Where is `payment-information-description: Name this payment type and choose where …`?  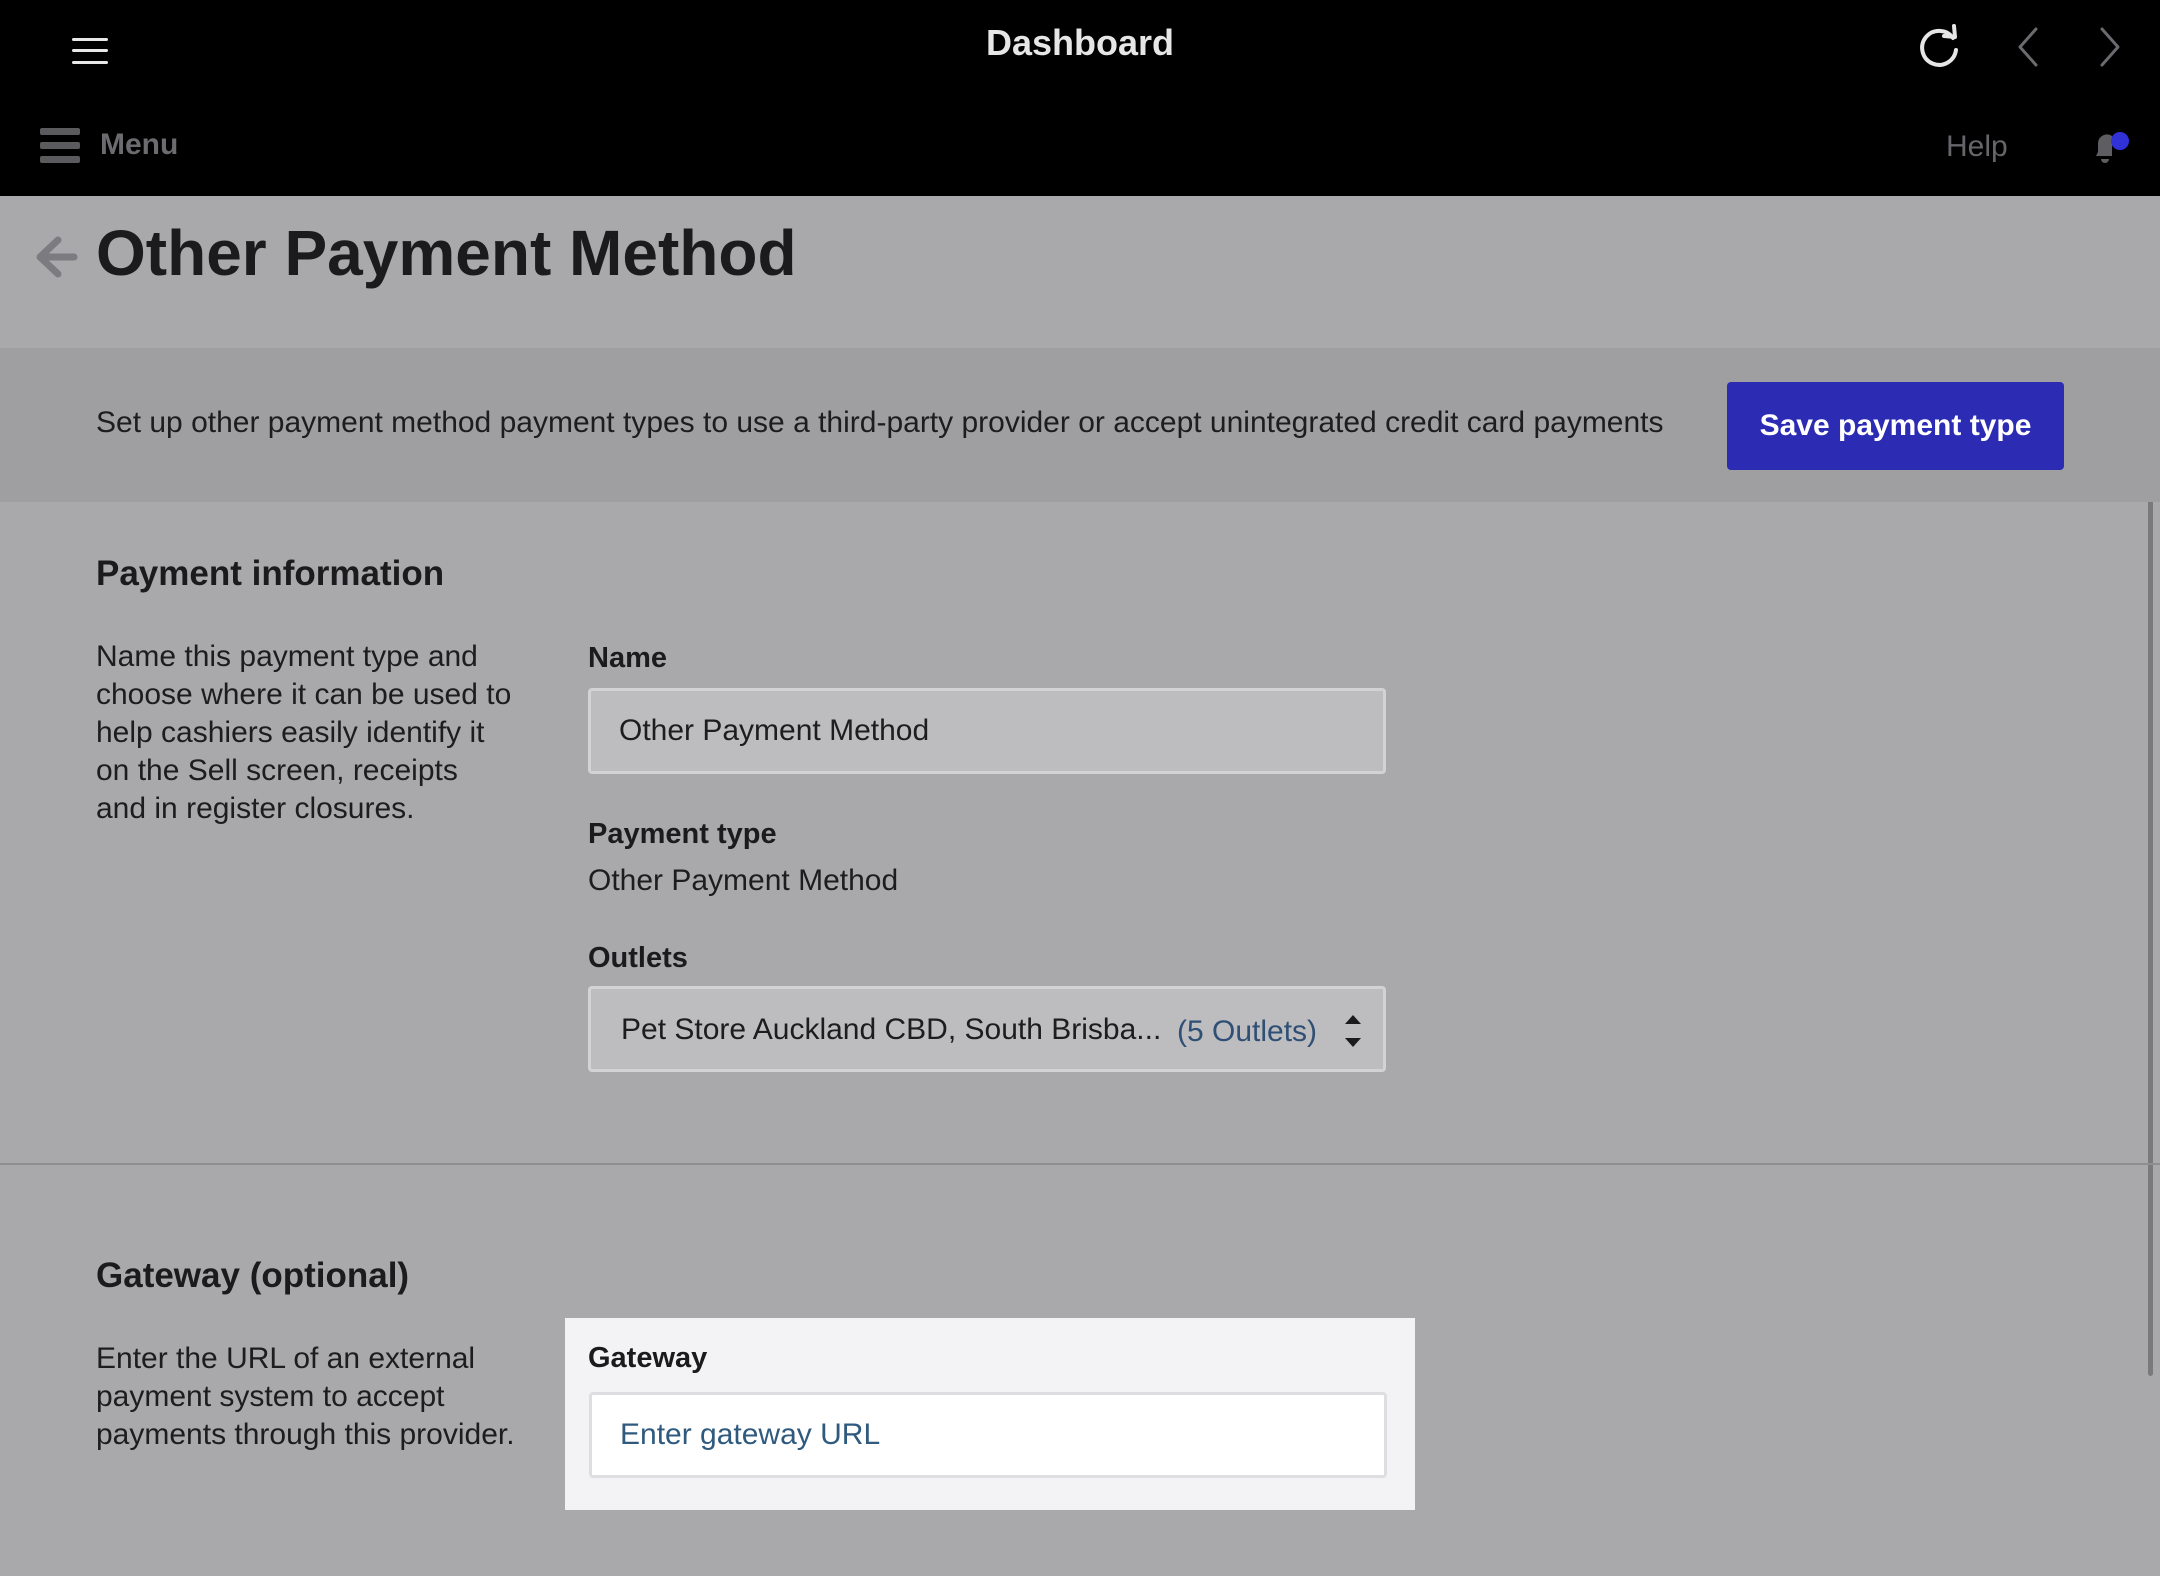
payment-information-description: Name this payment type and choose where … is located at coordinates (304, 732).